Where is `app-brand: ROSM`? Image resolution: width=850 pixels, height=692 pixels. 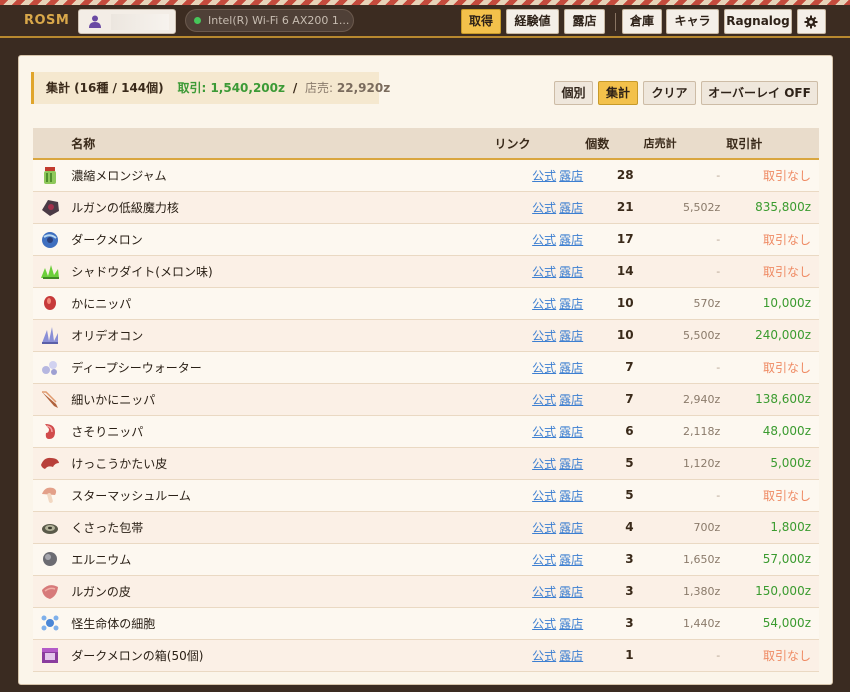 app-brand: ROSM is located at coordinates (47, 20).